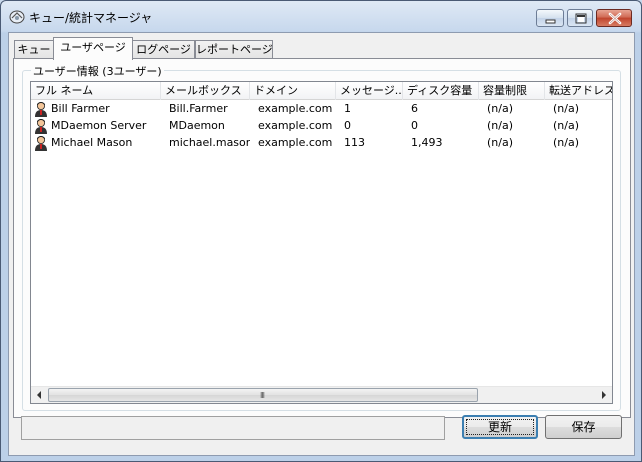 This screenshot has width=642, height=462. Describe the element at coordinates (414, 108) in the screenshot. I see `cell-disk-space: 6` at that location.